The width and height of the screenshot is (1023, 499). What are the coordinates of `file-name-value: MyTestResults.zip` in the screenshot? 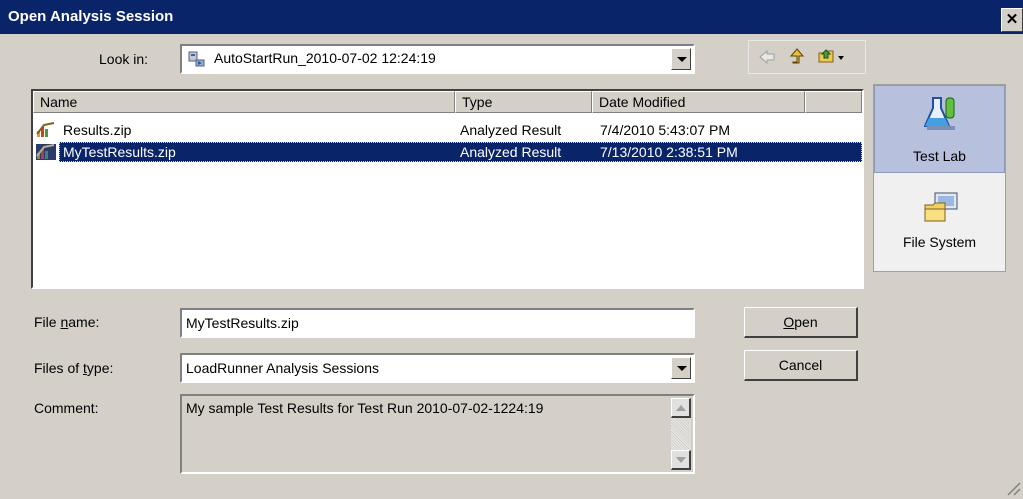 It's located at (242, 323).